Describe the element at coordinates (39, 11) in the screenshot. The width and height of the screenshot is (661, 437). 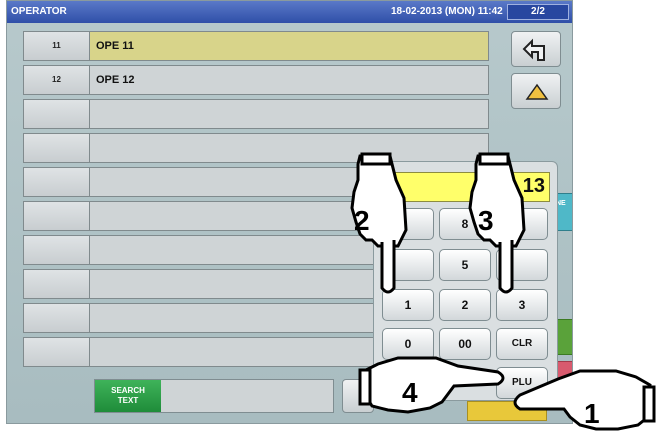
I see `screen-title: OPERATOR` at that location.